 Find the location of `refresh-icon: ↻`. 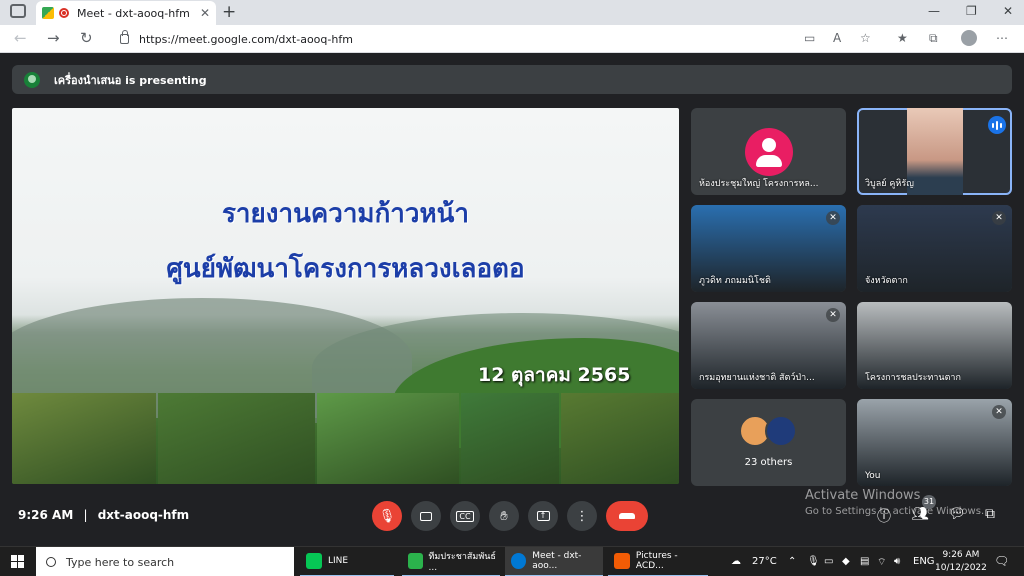

refresh-icon: ↻ is located at coordinates (86, 38).